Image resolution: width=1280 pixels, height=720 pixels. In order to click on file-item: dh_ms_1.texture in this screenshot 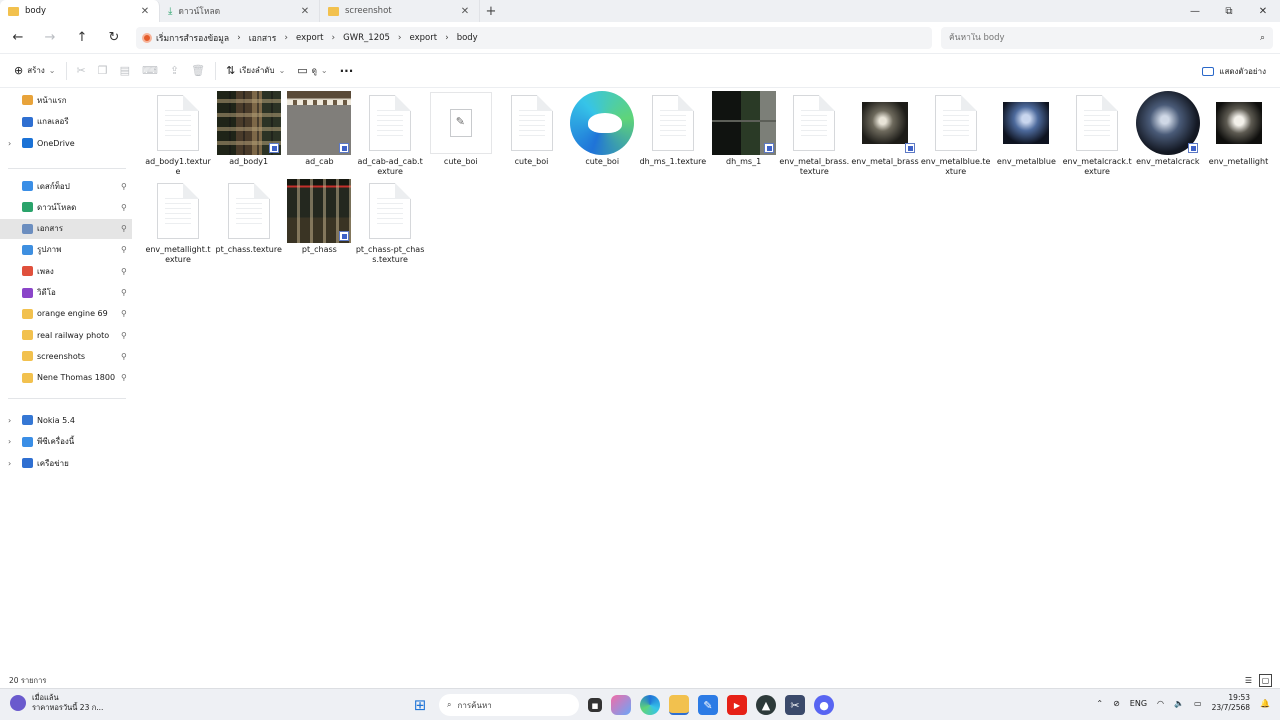, I will do `click(673, 135)`.